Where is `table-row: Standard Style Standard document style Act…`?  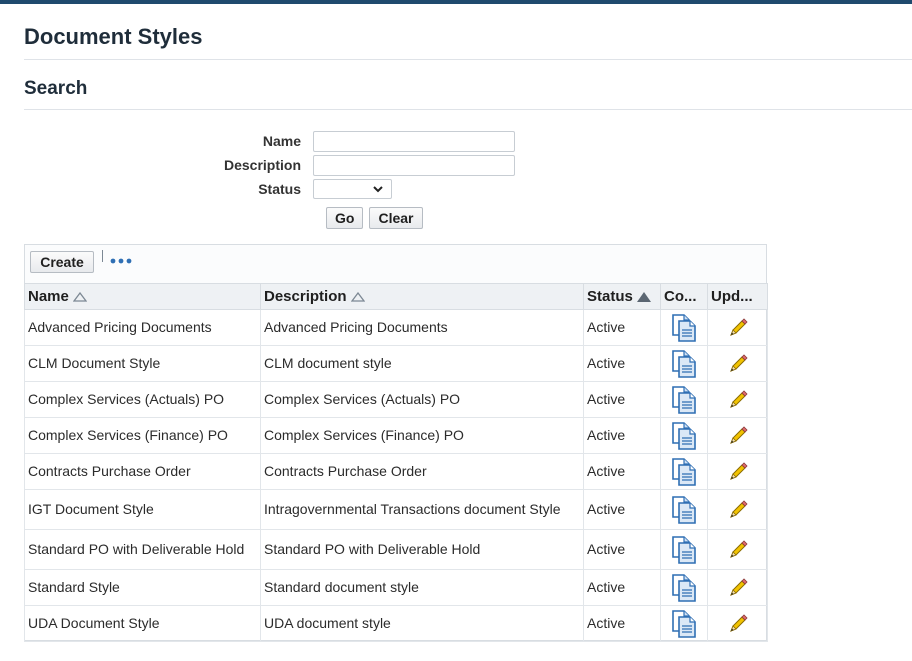
table-row: Standard Style Standard document style Act… is located at coordinates (396, 587).